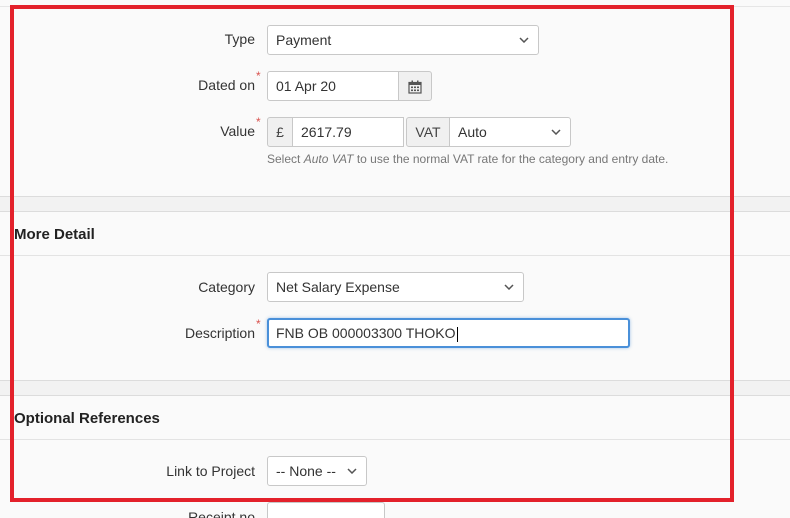  I want to click on category-select-value: Net Salary Expense, so click(338, 287).